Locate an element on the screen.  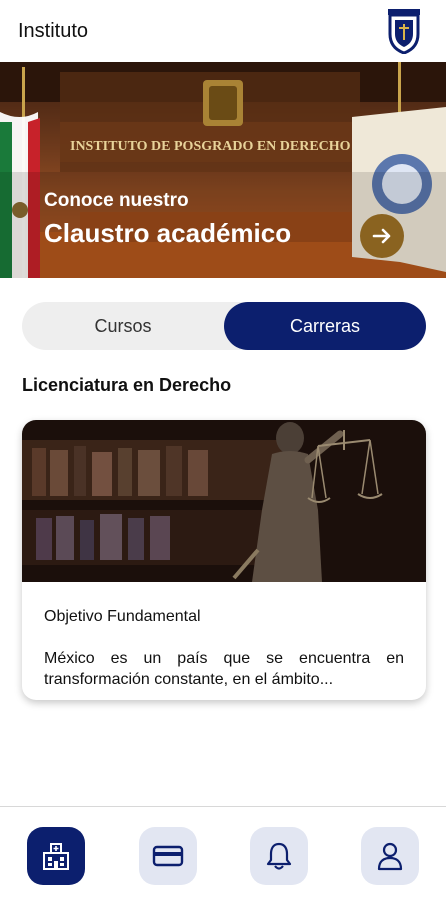
card-title: Objetivo Fundamental is located at coordinates (122, 616).